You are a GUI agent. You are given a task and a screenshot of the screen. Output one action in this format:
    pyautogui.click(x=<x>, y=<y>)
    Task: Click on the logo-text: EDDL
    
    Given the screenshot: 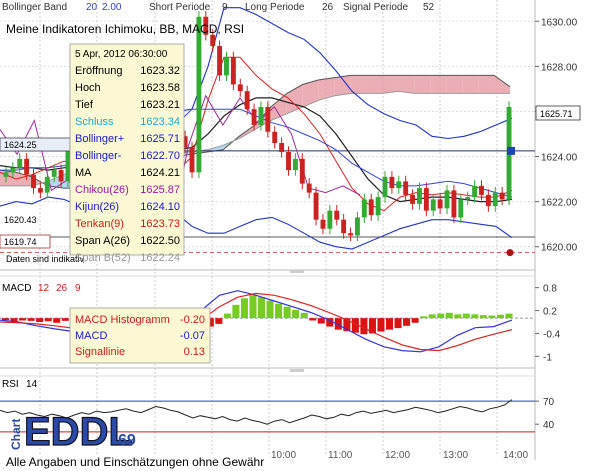 What is the action you would take?
    pyautogui.click(x=78, y=432)
    